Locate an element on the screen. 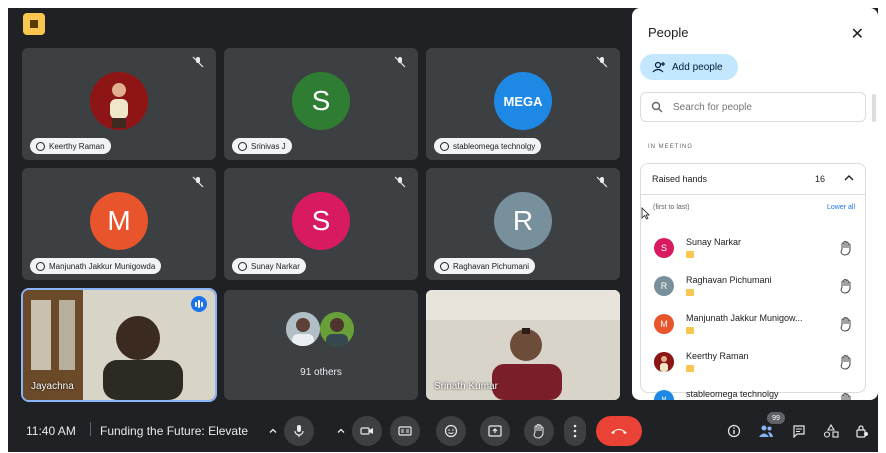 This screenshot has height=453, width=886. participant-name-pill: Manjunath Jakkur Munigowda is located at coordinates (96, 266).